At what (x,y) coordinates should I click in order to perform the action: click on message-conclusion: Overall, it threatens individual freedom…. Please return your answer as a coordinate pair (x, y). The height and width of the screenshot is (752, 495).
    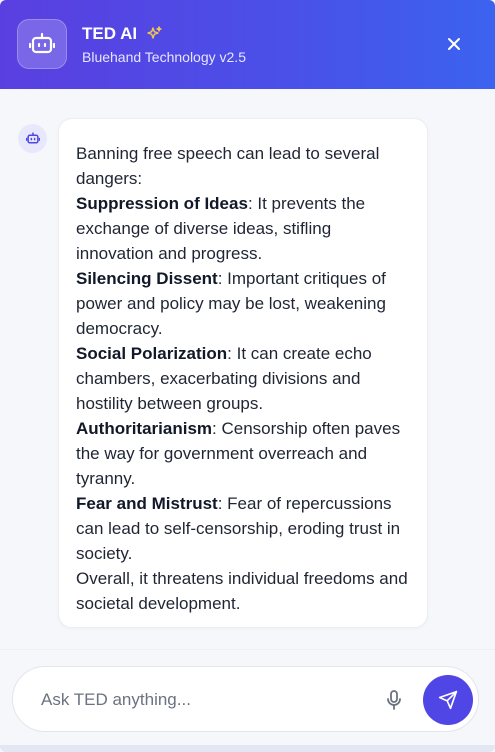
    Looking at the image, I should click on (242, 591).